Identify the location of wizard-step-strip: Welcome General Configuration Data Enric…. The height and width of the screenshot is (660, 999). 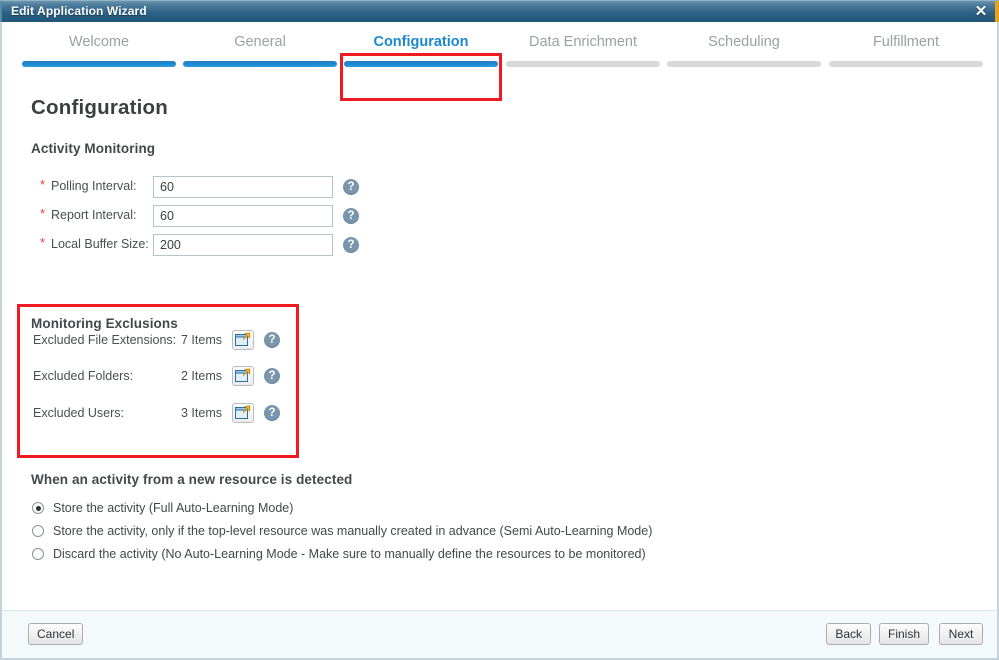
(499, 51).